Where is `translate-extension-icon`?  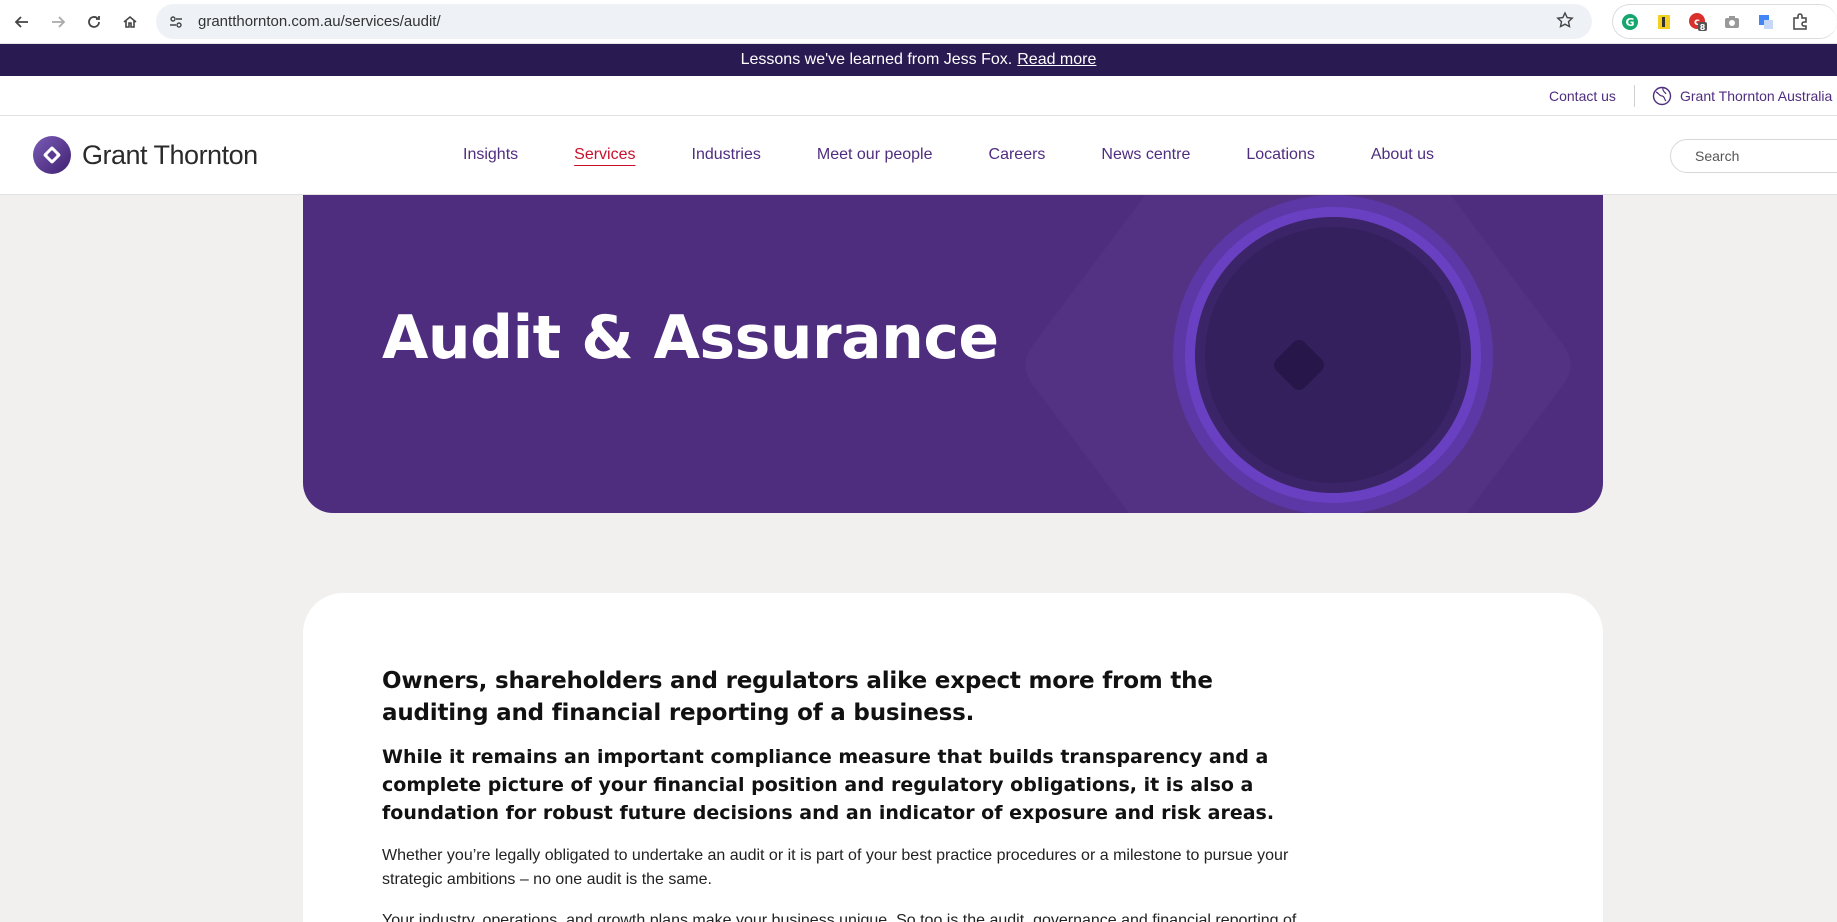 translate-extension-icon is located at coordinates (1766, 22).